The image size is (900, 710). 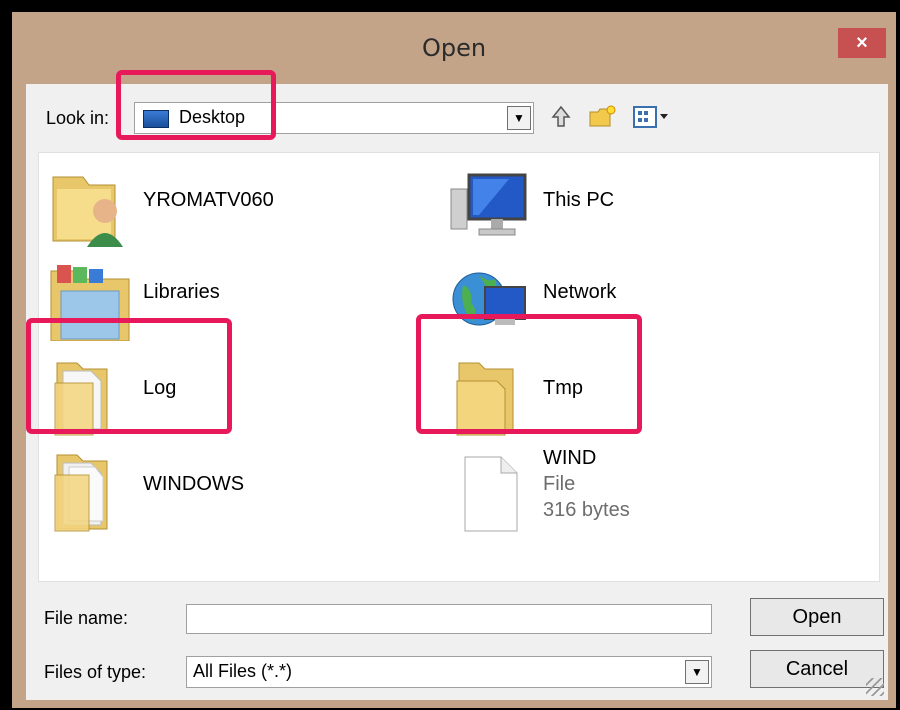 What do you see at coordinates (243, 671) in the screenshot?
I see `file-type-value: All Files (*.*)` at bounding box center [243, 671].